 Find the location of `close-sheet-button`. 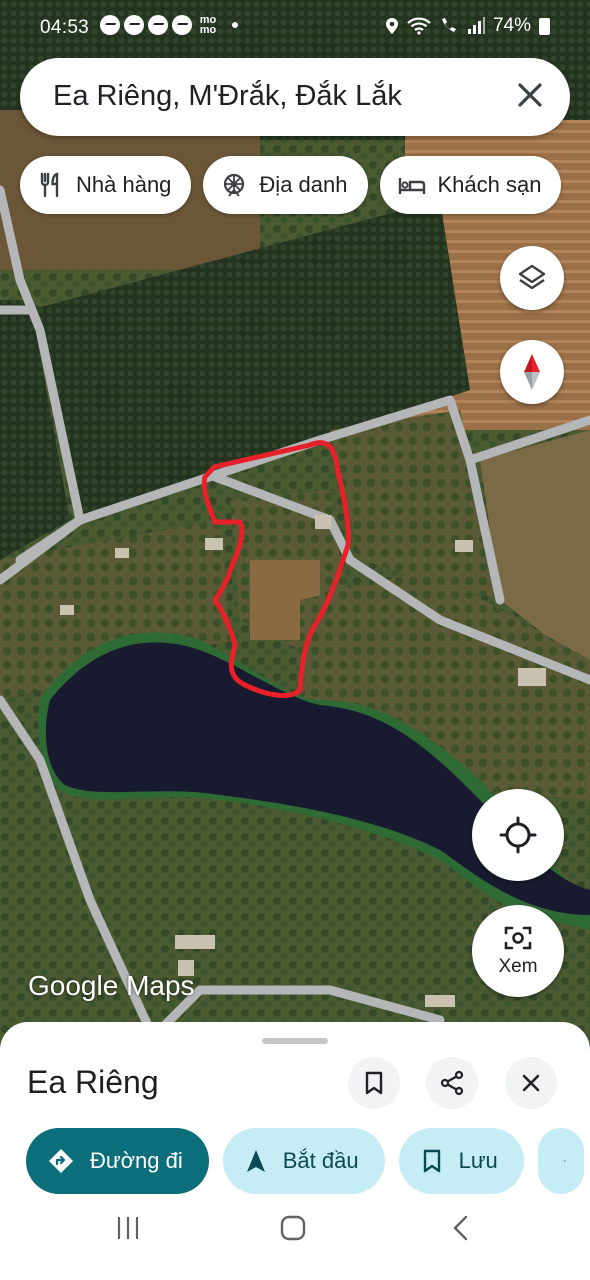

close-sheet-button is located at coordinates (531, 1083).